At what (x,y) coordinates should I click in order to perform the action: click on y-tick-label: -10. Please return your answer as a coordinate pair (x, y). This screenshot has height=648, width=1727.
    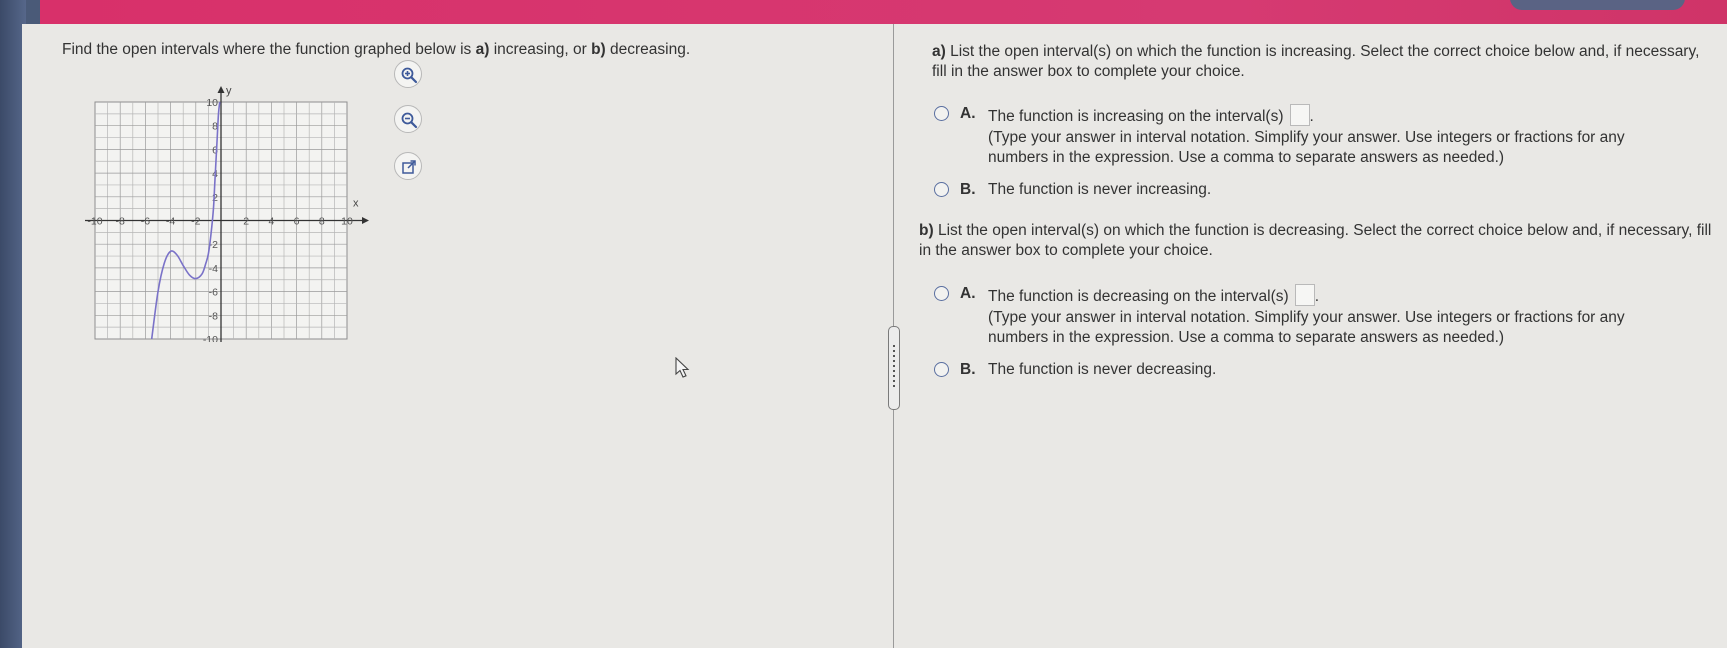
    Looking at the image, I should click on (210, 338).